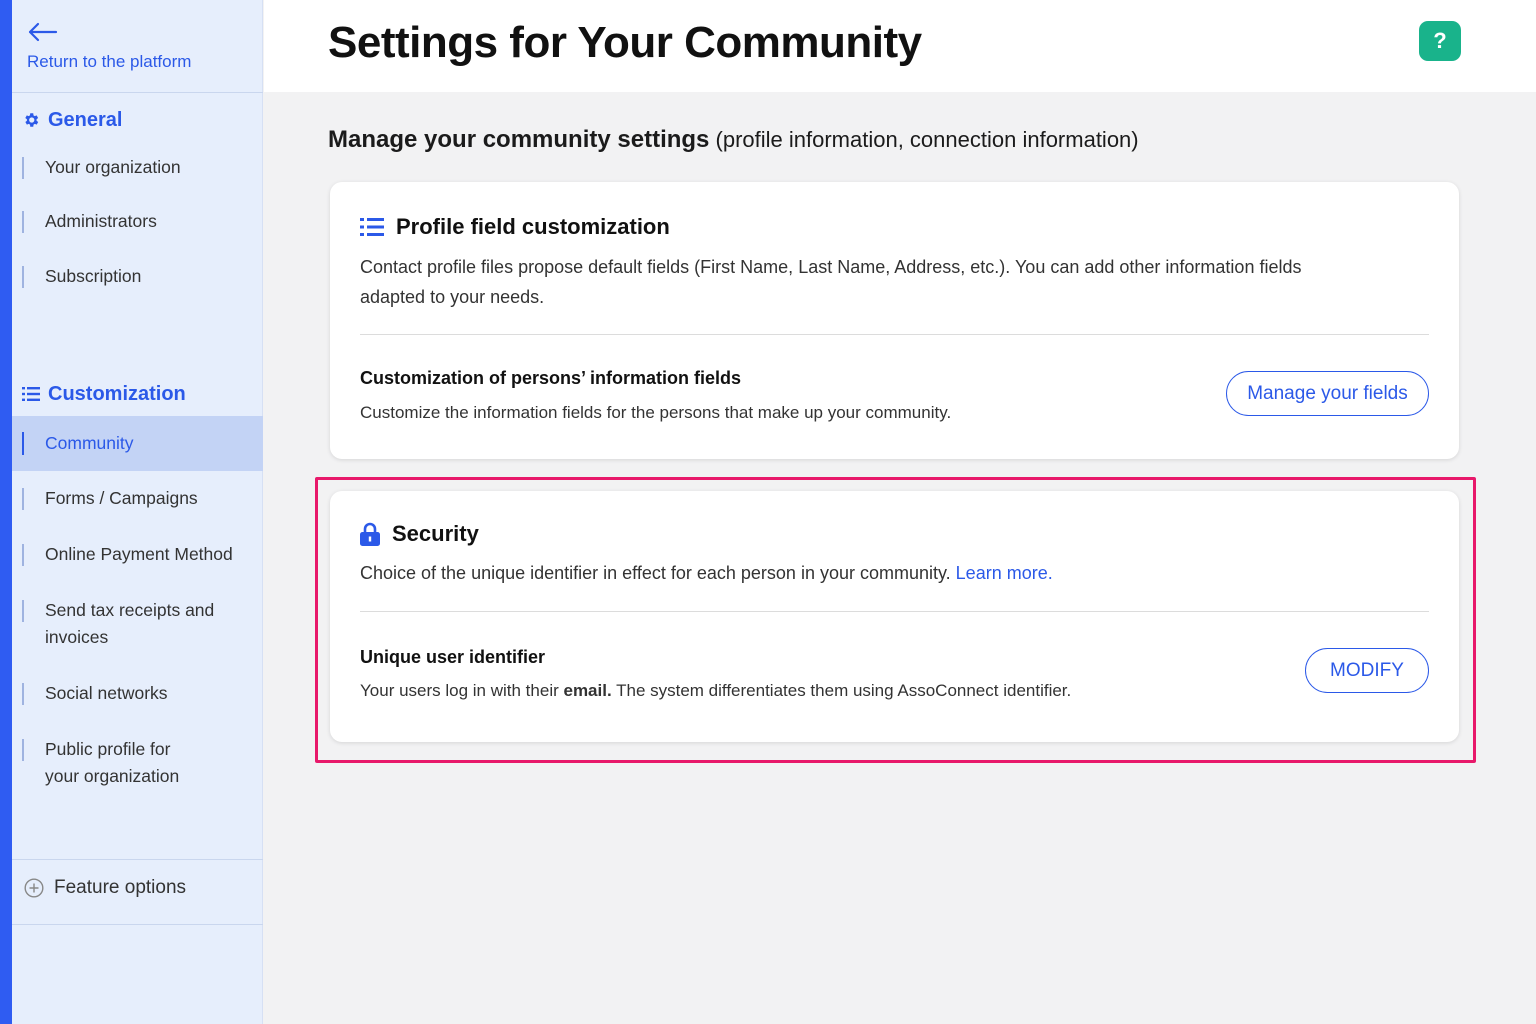 The image size is (1536, 1024). Describe the element at coordinates (1004, 573) in the screenshot. I see `learn-more-link: Learn more.` at that location.